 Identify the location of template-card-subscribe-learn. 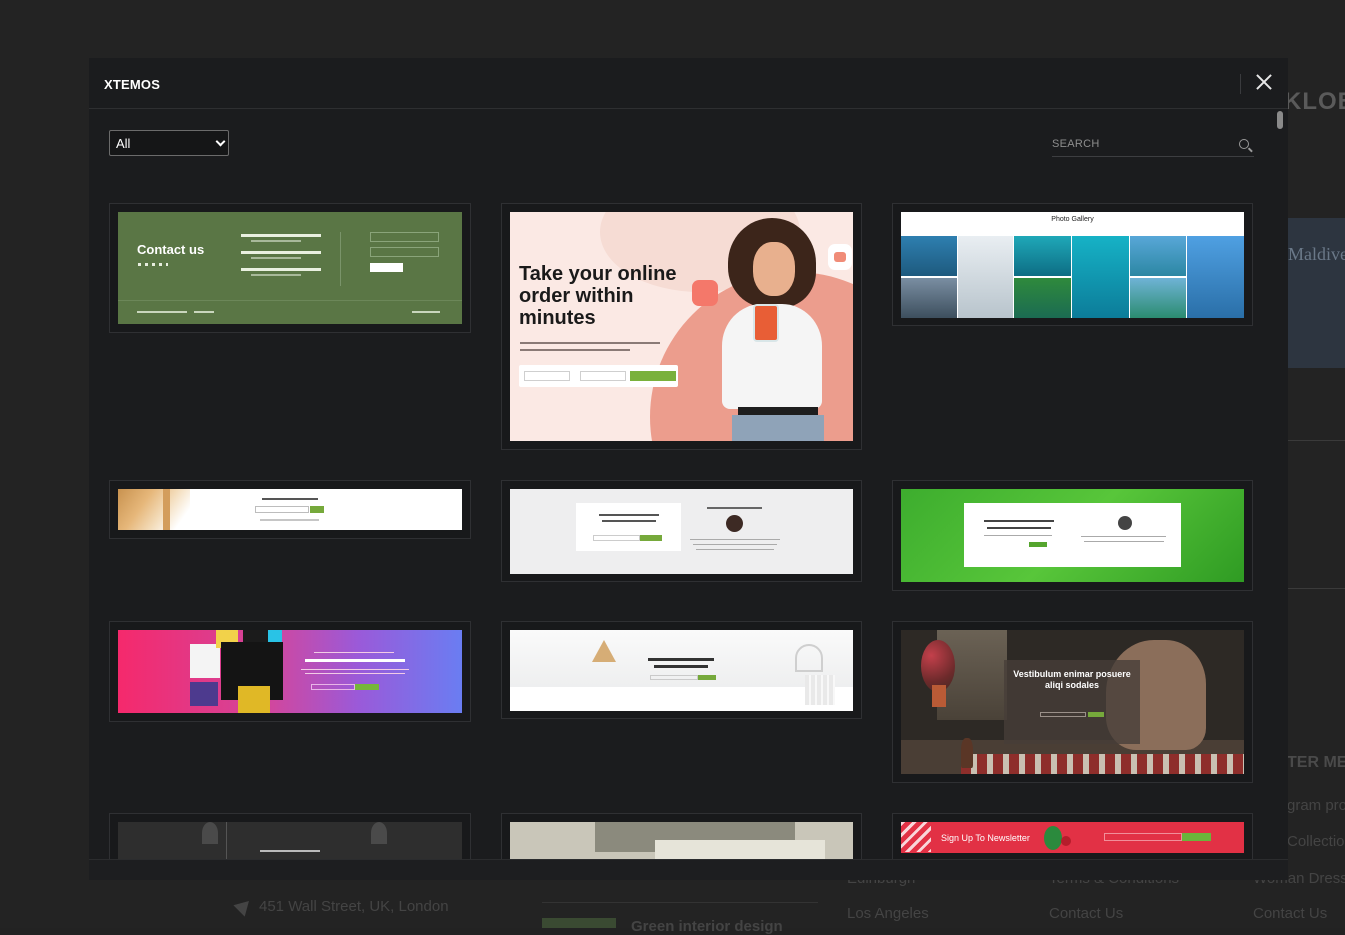
(681, 670).